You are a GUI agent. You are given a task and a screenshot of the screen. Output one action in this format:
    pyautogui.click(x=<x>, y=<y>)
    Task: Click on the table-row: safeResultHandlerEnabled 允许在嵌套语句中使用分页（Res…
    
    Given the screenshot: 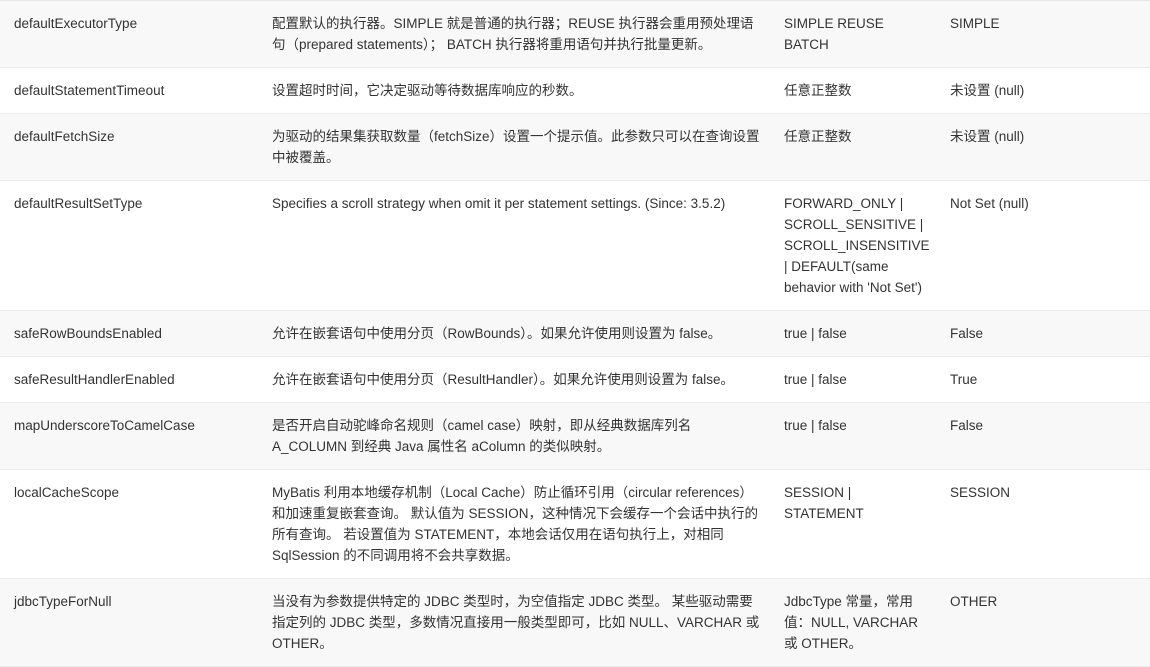 What is the action you would take?
    pyautogui.click(x=575, y=379)
    